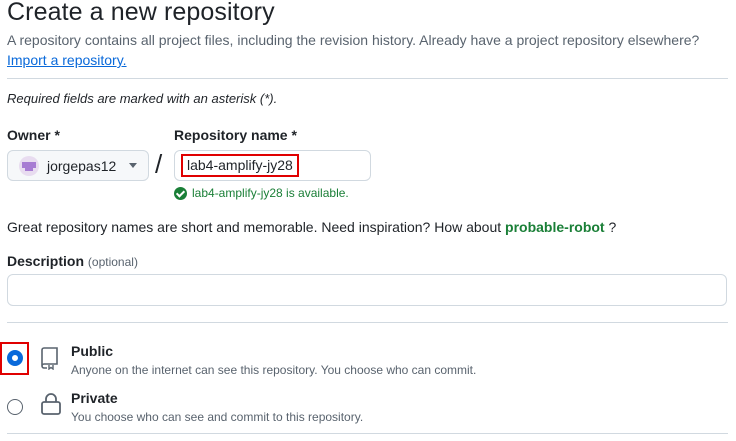 This screenshot has width=736, height=441. What do you see at coordinates (15, 407) in the screenshot?
I see `private-radio` at bounding box center [15, 407].